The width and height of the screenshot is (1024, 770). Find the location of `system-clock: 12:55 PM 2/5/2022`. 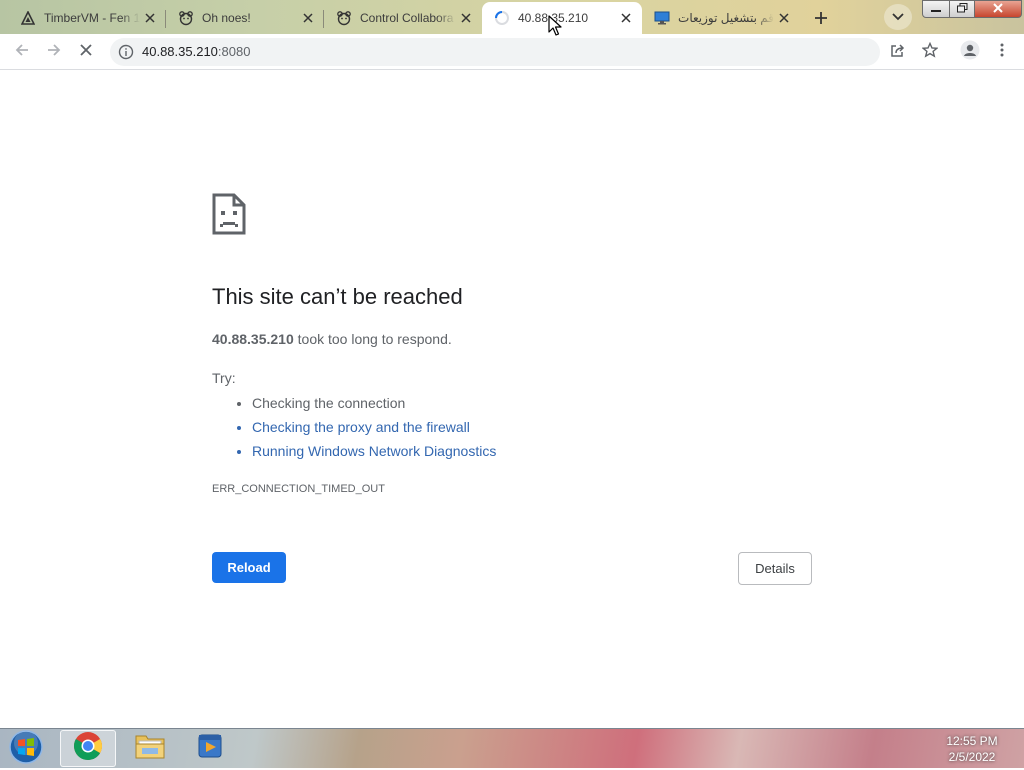

system-clock: 12:55 PM 2/5/2022 is located at coordinates (972, 749).